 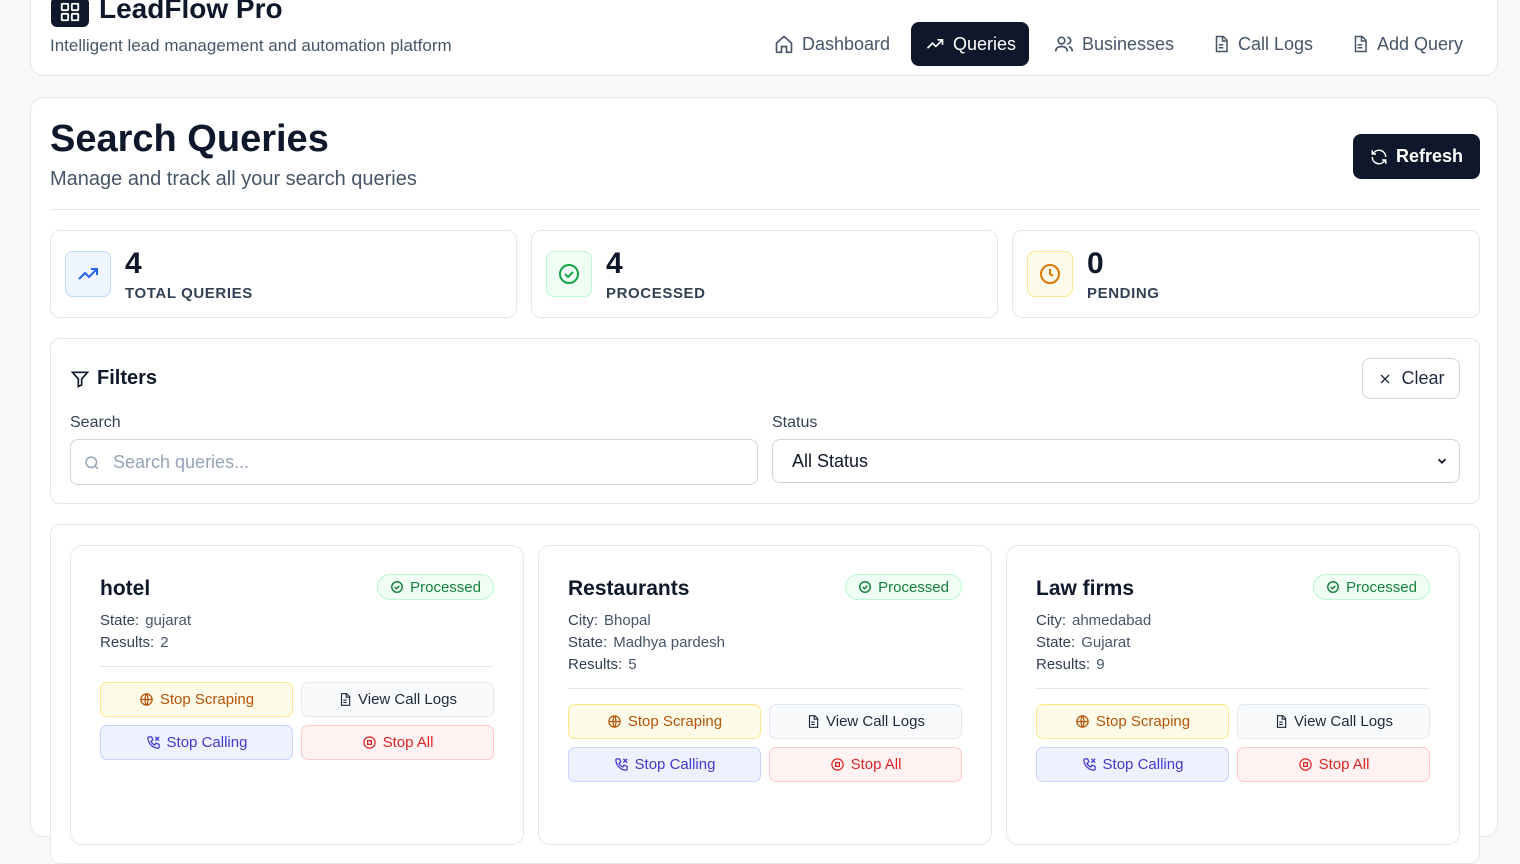 What do you see at coordinates (1095, 263) in the screenshot?
I see `stat-value: 0` at bounding box center [1095, 263].